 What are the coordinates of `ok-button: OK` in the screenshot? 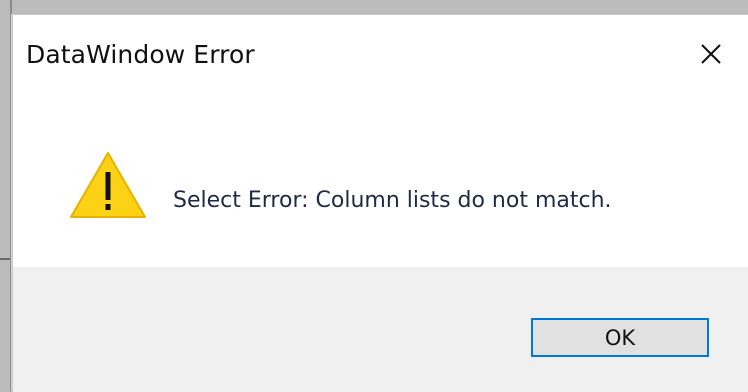 It's located at (620, 337).